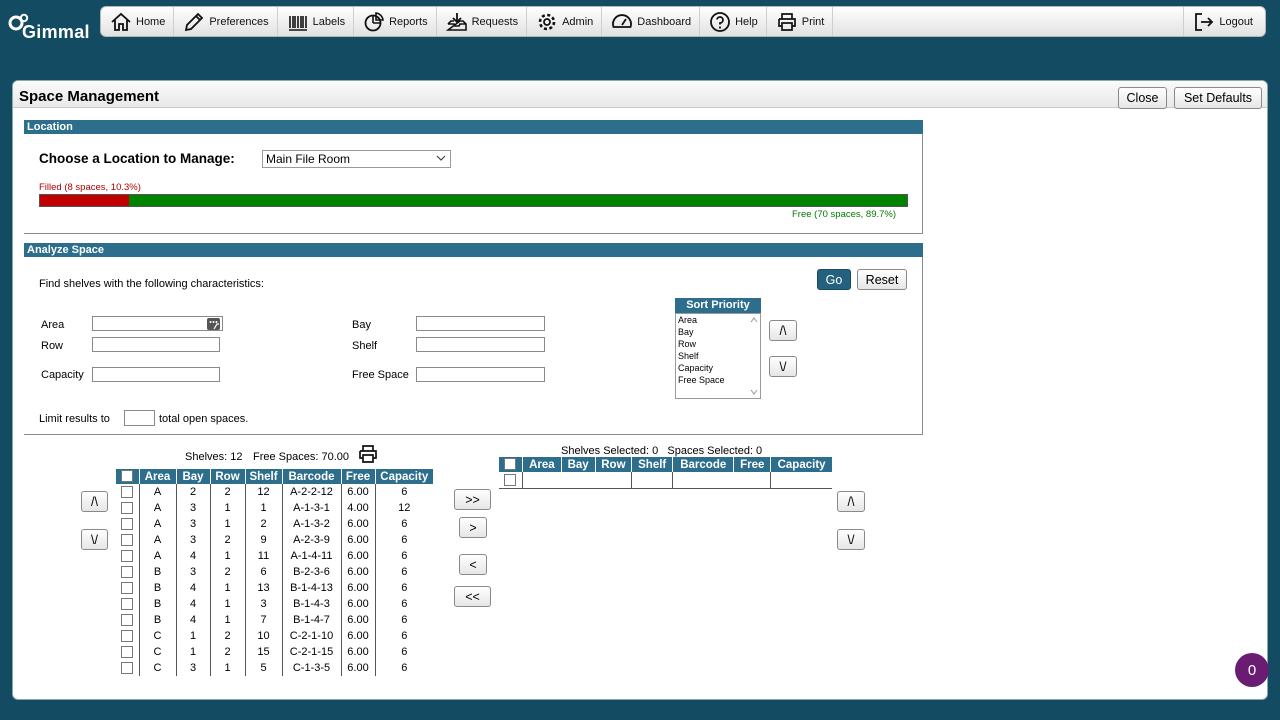 The image size is (1280, 720). Describe the element at coordinates (274, 604) in the screenshot. I see `table-row: B 4 1 3 B-1-4-3 6.00 6` at that location.